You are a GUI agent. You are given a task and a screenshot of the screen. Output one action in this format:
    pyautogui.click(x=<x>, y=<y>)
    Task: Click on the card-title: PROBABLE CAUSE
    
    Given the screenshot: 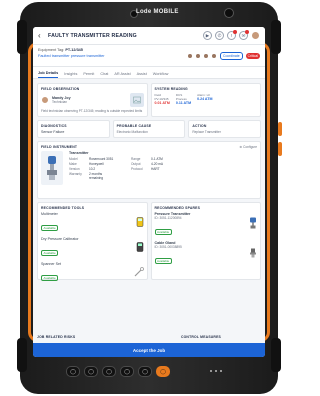 What is the action you would take?
    pyautogui.click(x=134, y=126)
    